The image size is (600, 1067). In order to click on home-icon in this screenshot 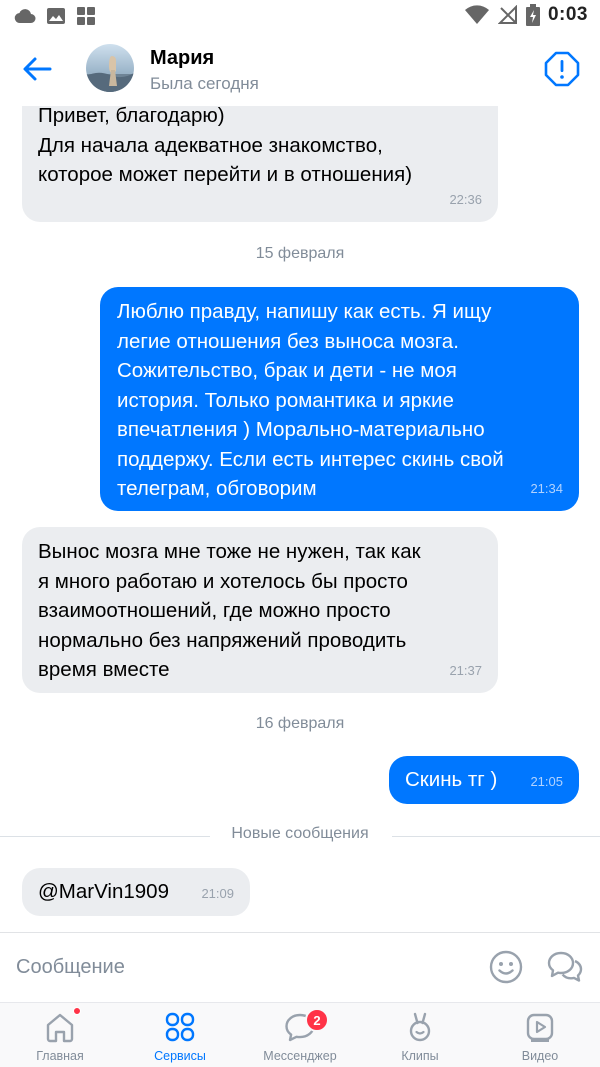, I will do `click(60, 1028)`.